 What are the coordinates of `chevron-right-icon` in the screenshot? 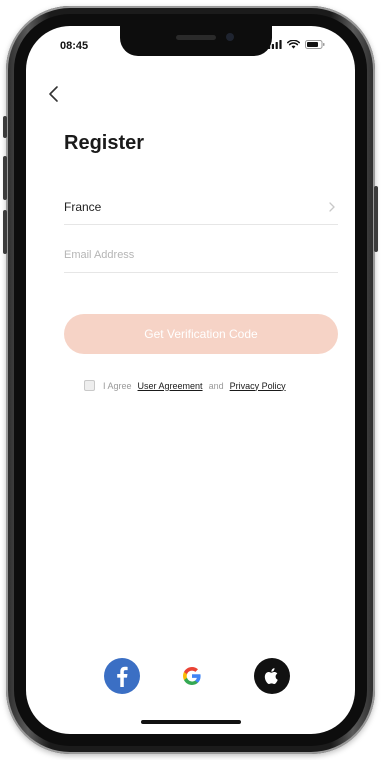 It's located at (332, 207).